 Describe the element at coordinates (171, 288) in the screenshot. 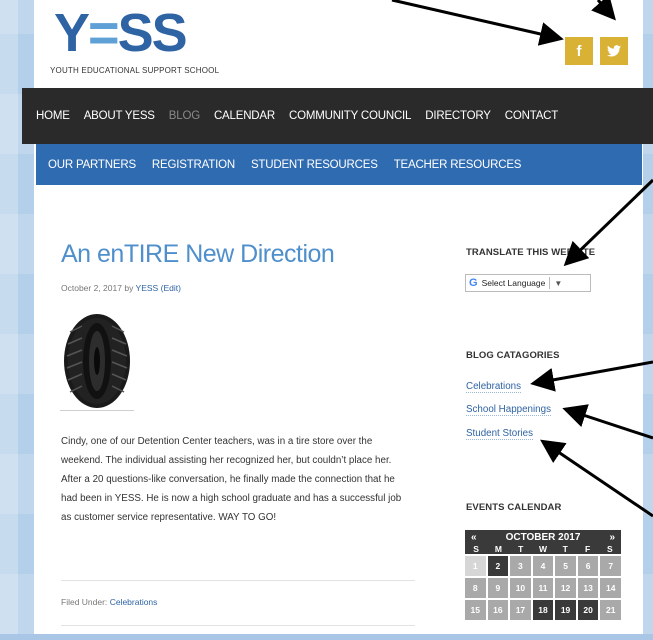

I see `post-edit-link: (Edit)` at that location.